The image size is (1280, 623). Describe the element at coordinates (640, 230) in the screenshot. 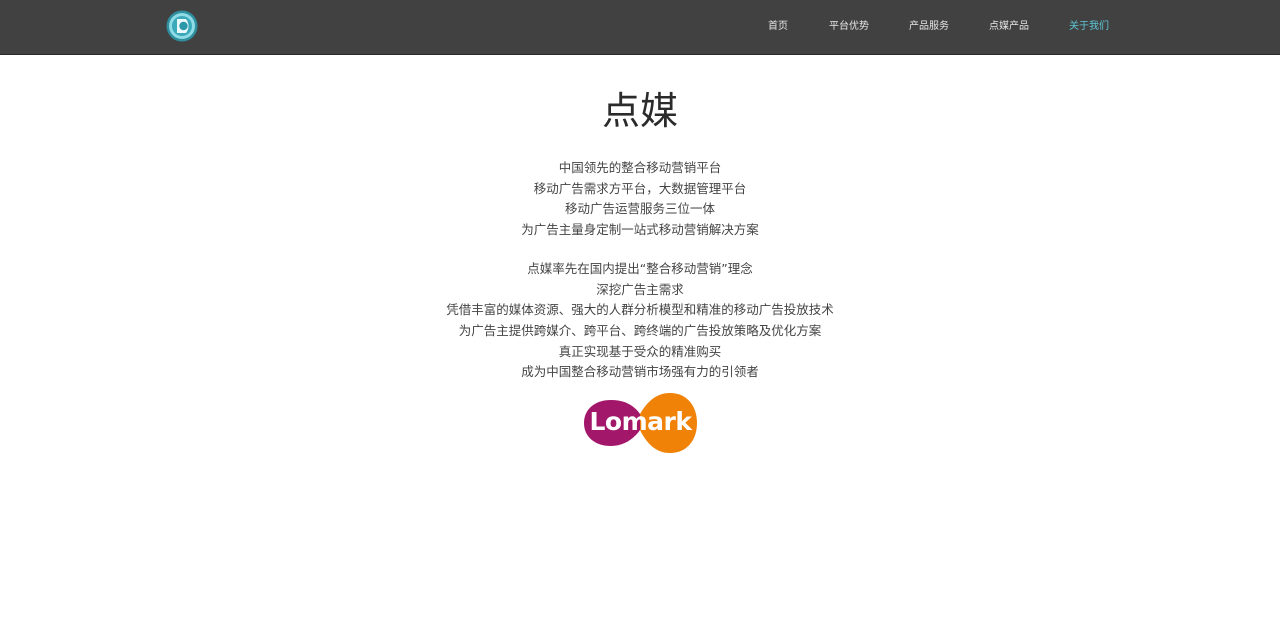

I see `intro-line: 为广告主量身定制一站式移动营销解决方案` at that location.